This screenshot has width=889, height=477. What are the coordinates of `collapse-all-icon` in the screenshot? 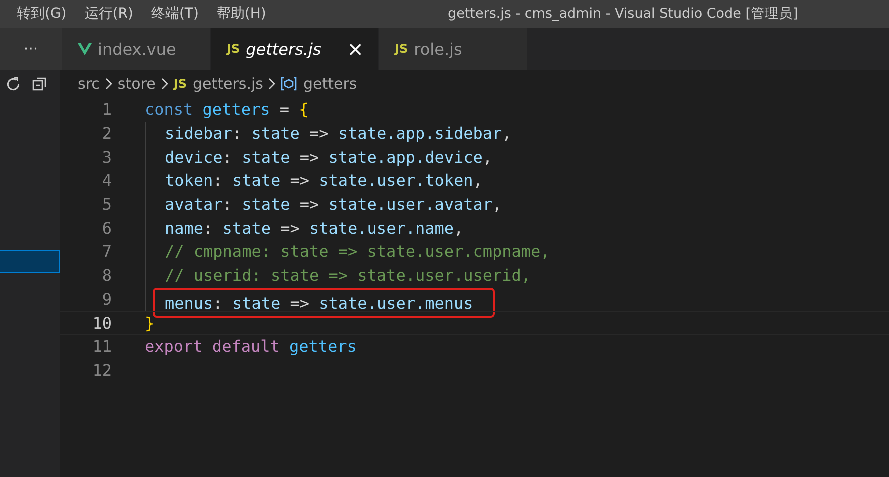 It's located at (40, 84).